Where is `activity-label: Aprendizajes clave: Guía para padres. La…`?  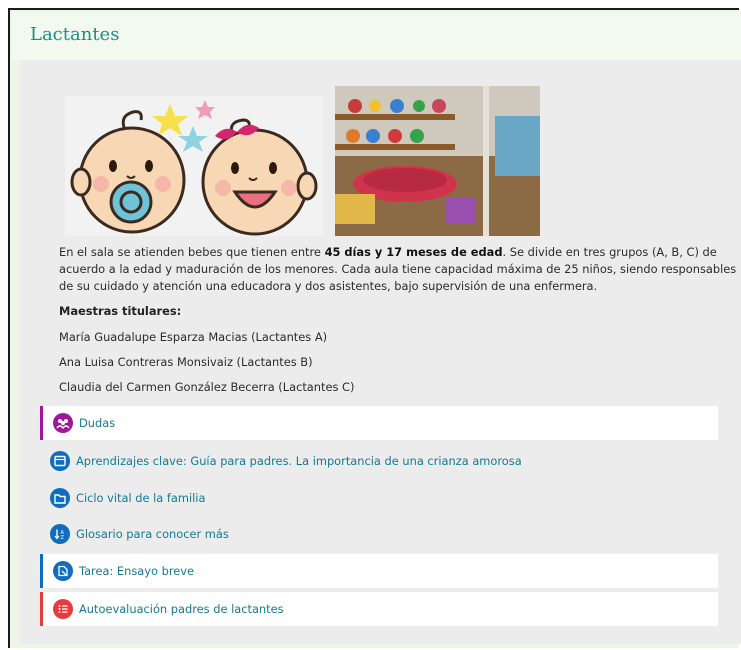
activity-label: Aprendizajes clave: Guía para padres. La… is located at coordinates (299, 461).